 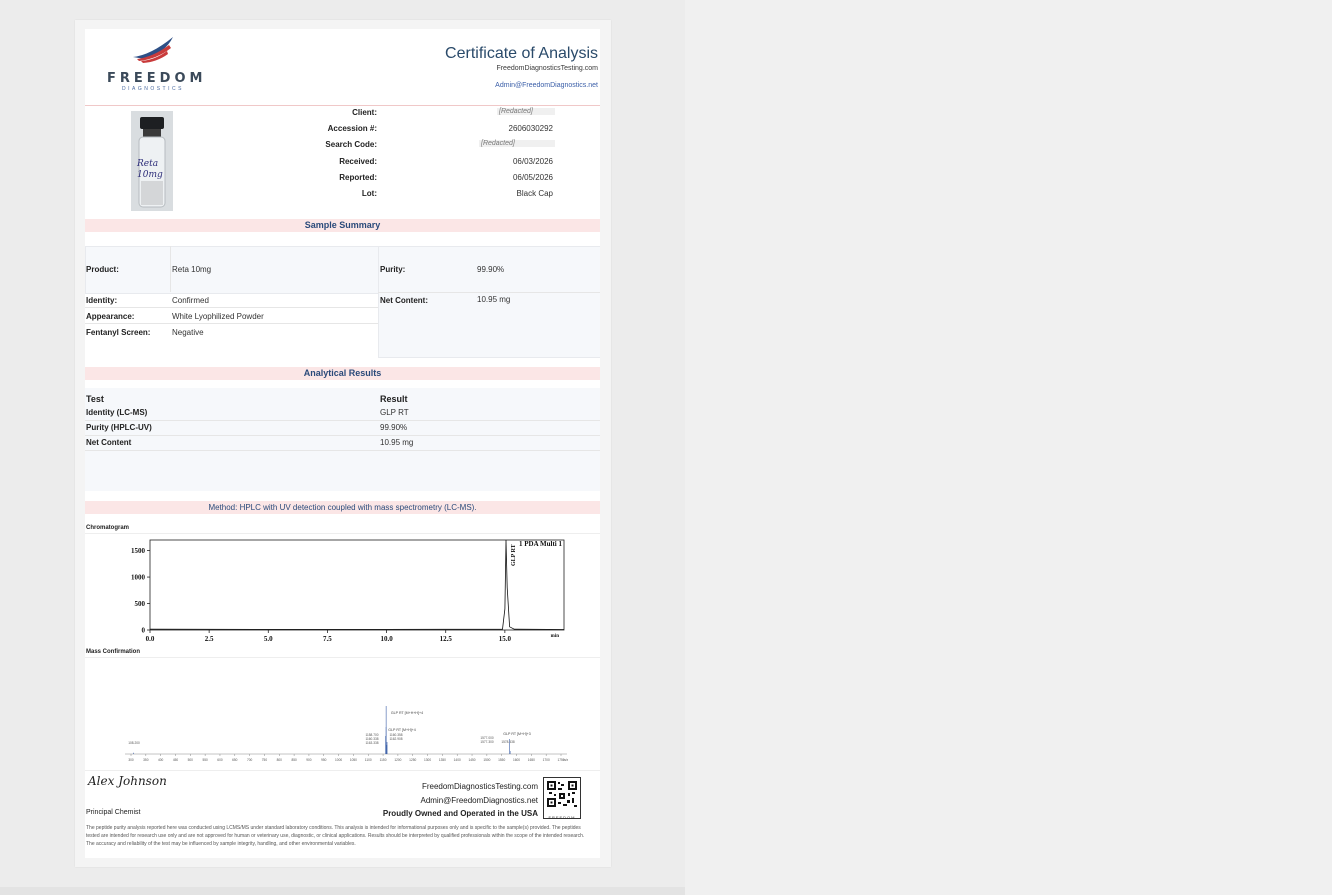 What do you see at coordinates (532, 177) in the screenshot?
I see `meta-value: 06/05/2026` at bounding box center [532, 177].